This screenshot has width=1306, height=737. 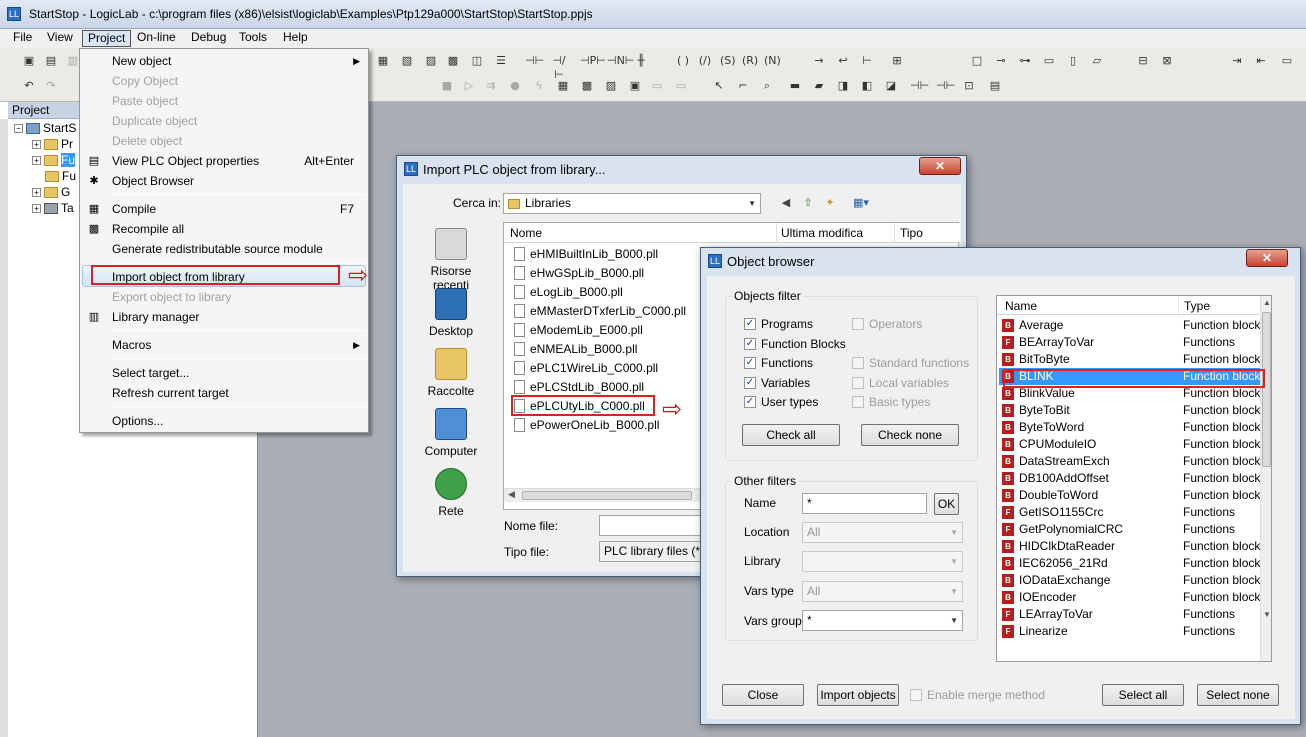 What do you see at coordinates (224, 297) in the screenshot?
I see `menu-item-export-object: Export object to library` at bounding box center [224, 297].